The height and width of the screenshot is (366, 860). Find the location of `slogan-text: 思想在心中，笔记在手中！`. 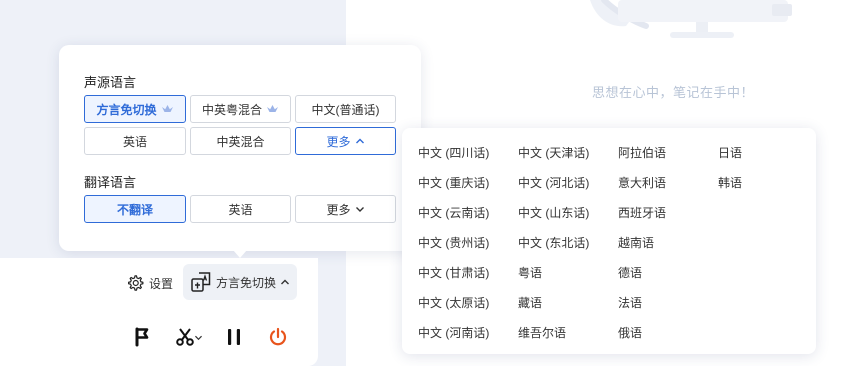

slogan-text: 思想在心中，笔记在手中！ is located at coordinates (673, 92).